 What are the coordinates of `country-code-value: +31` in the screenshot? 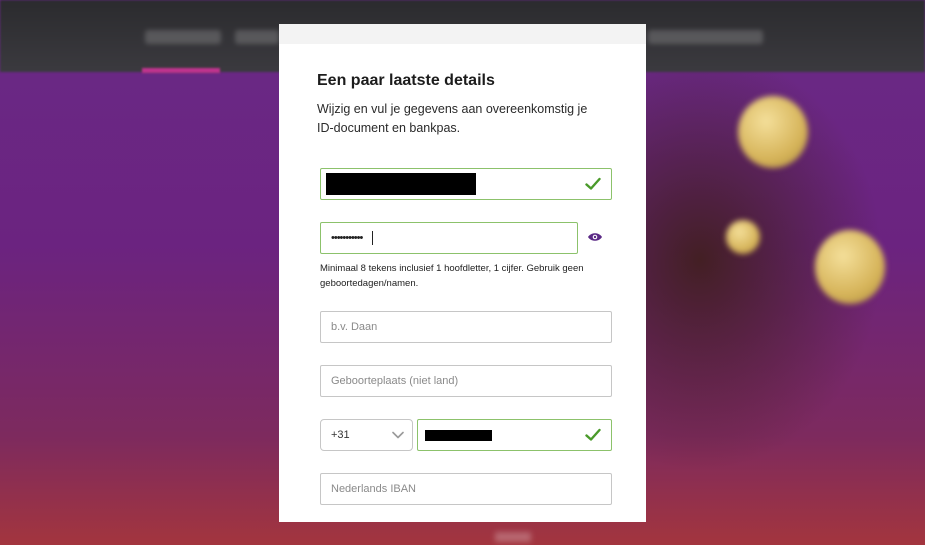 It's located at (340, 435).